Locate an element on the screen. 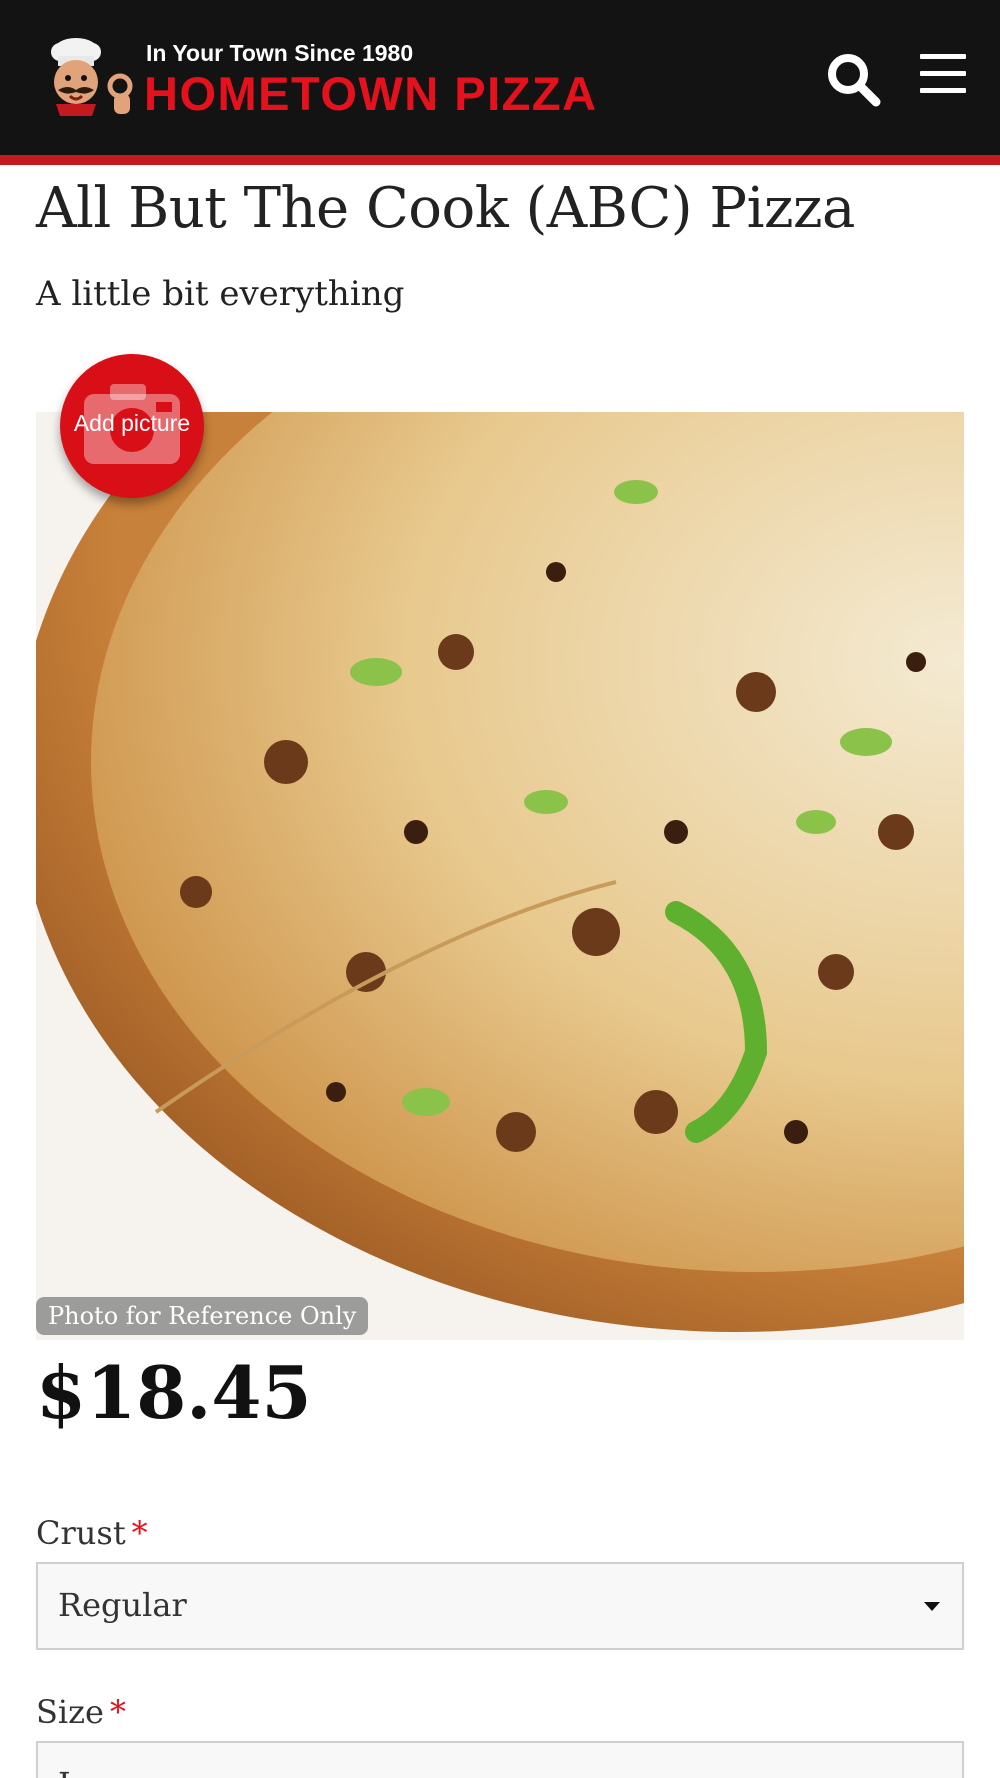  search-button is located at coordinates (854, 80).